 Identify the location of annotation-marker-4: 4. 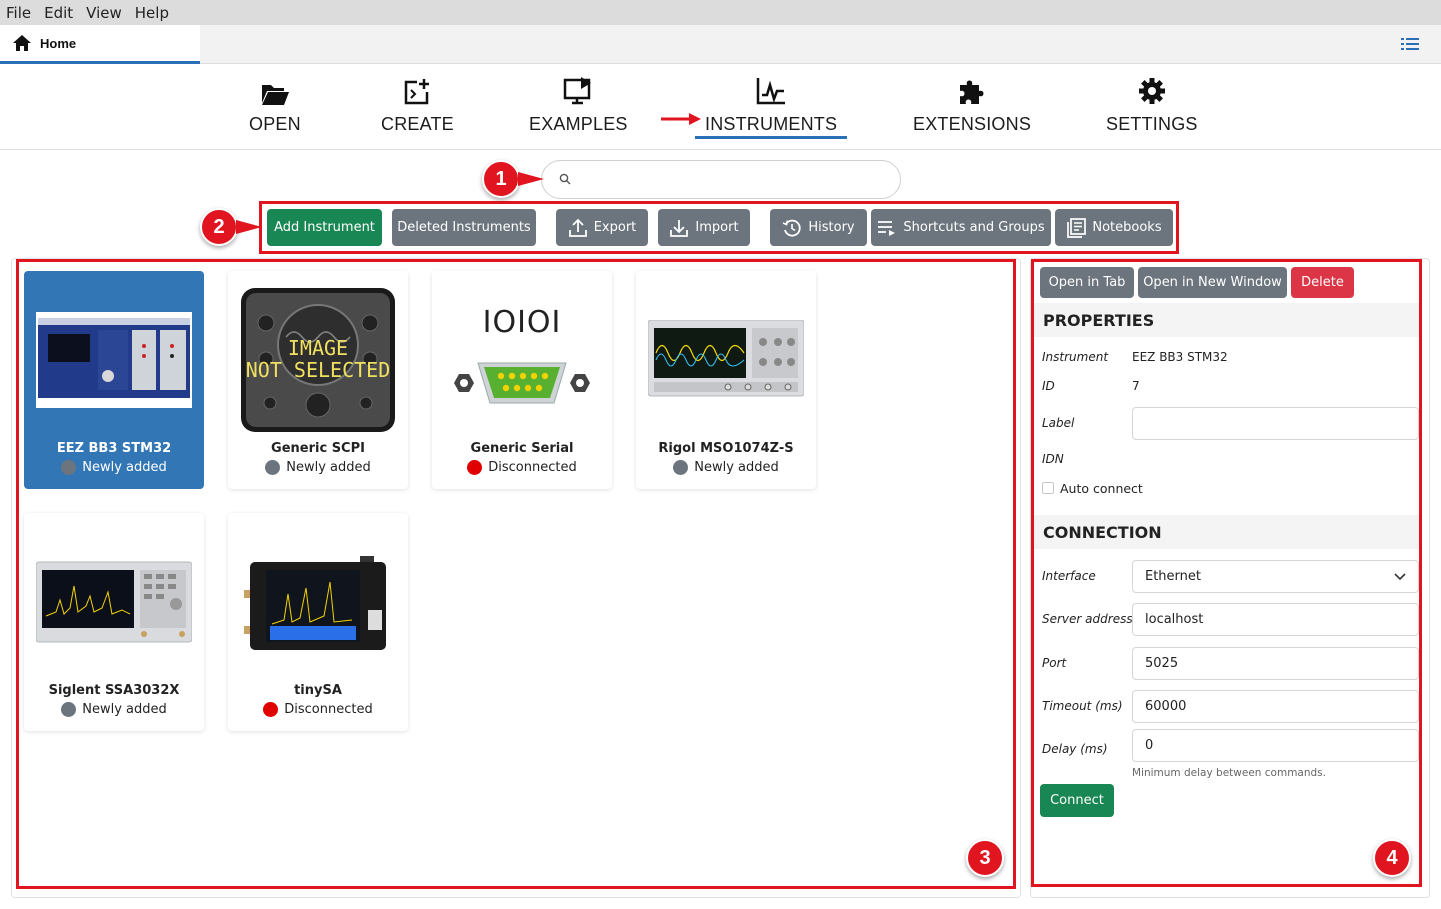
(1392, 858).